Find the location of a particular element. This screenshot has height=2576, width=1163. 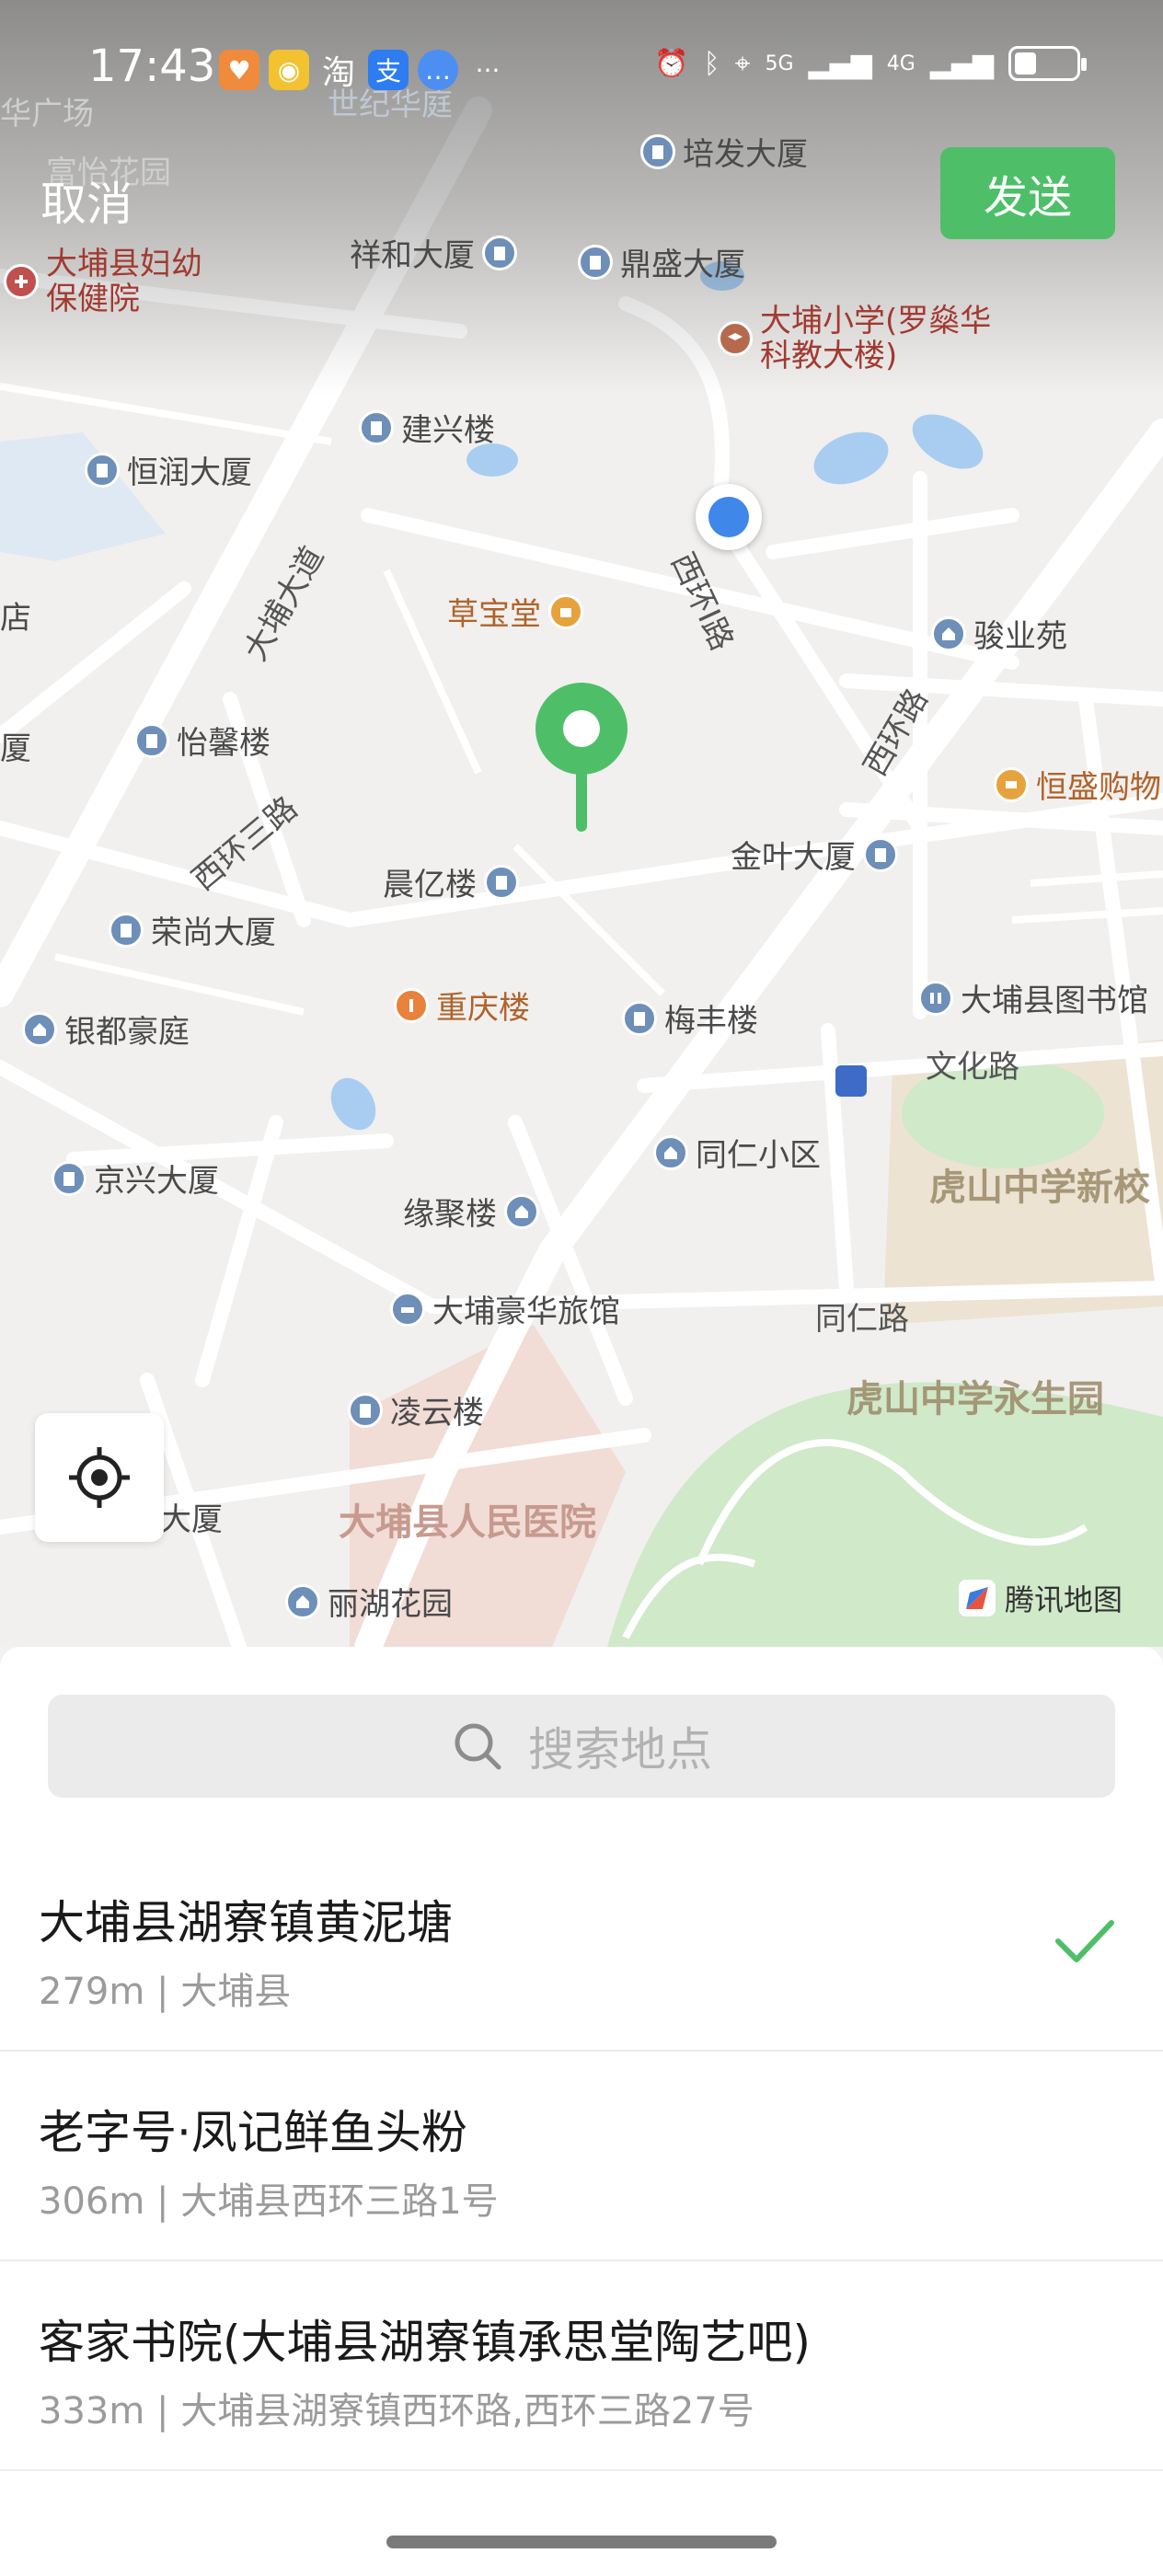

locate-me-button is located at coordinates (100, 1477).